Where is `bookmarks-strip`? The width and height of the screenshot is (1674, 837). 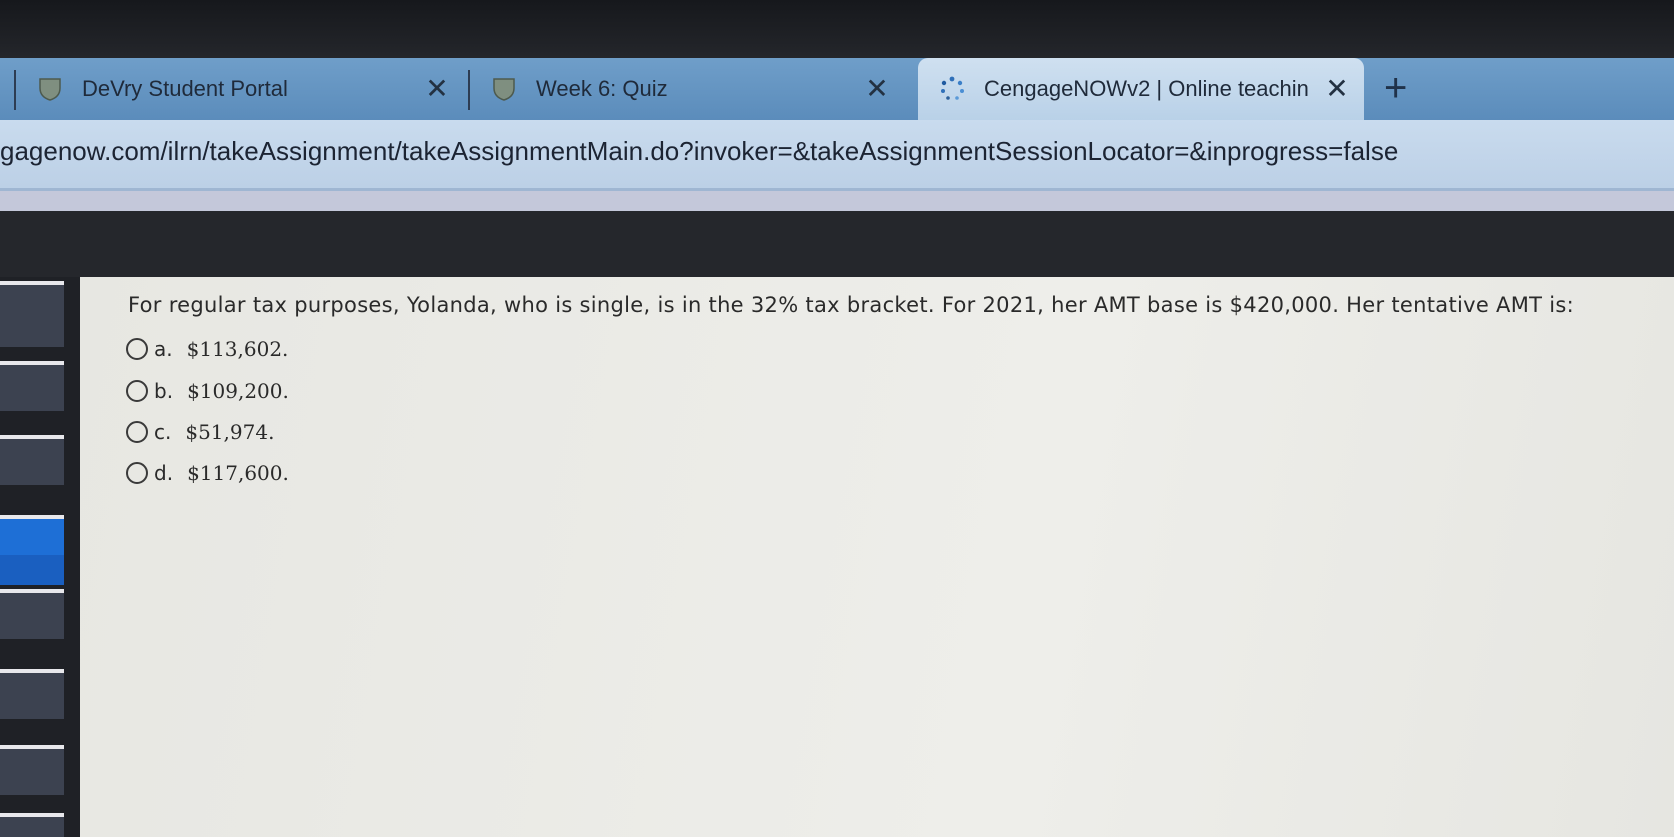
bookmarks-strip is located at coordinates (837, 201).